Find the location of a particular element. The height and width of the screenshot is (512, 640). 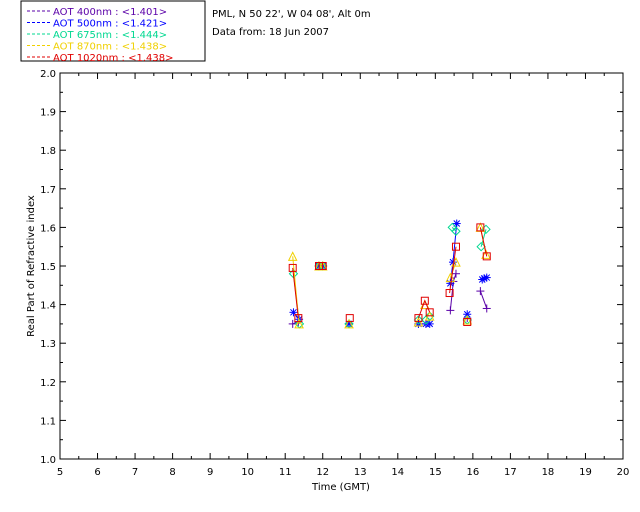

y-tick-label: 1.0 is located at coordinates (48, 460).